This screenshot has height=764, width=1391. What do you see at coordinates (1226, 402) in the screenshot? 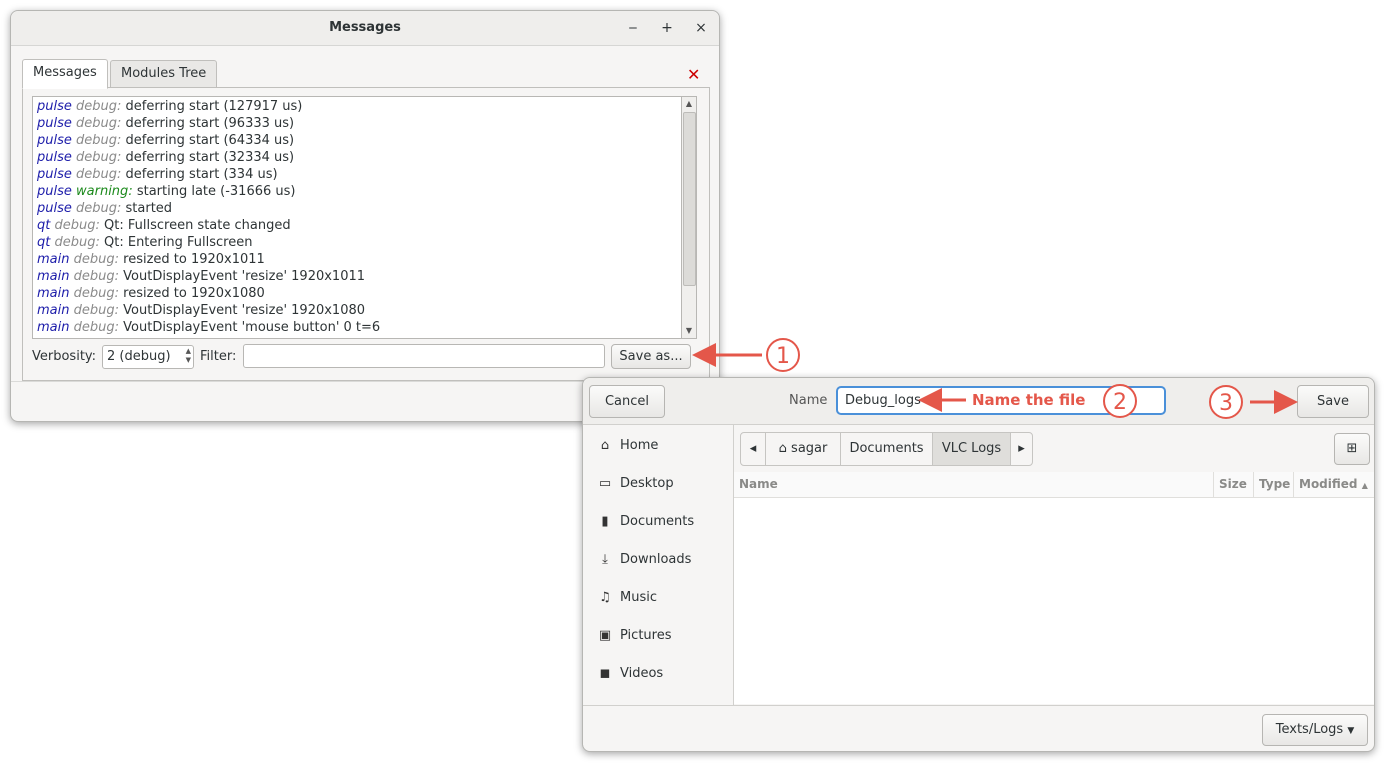
I see `annotation-step-3: 3` at bounding box center [1226, 402].